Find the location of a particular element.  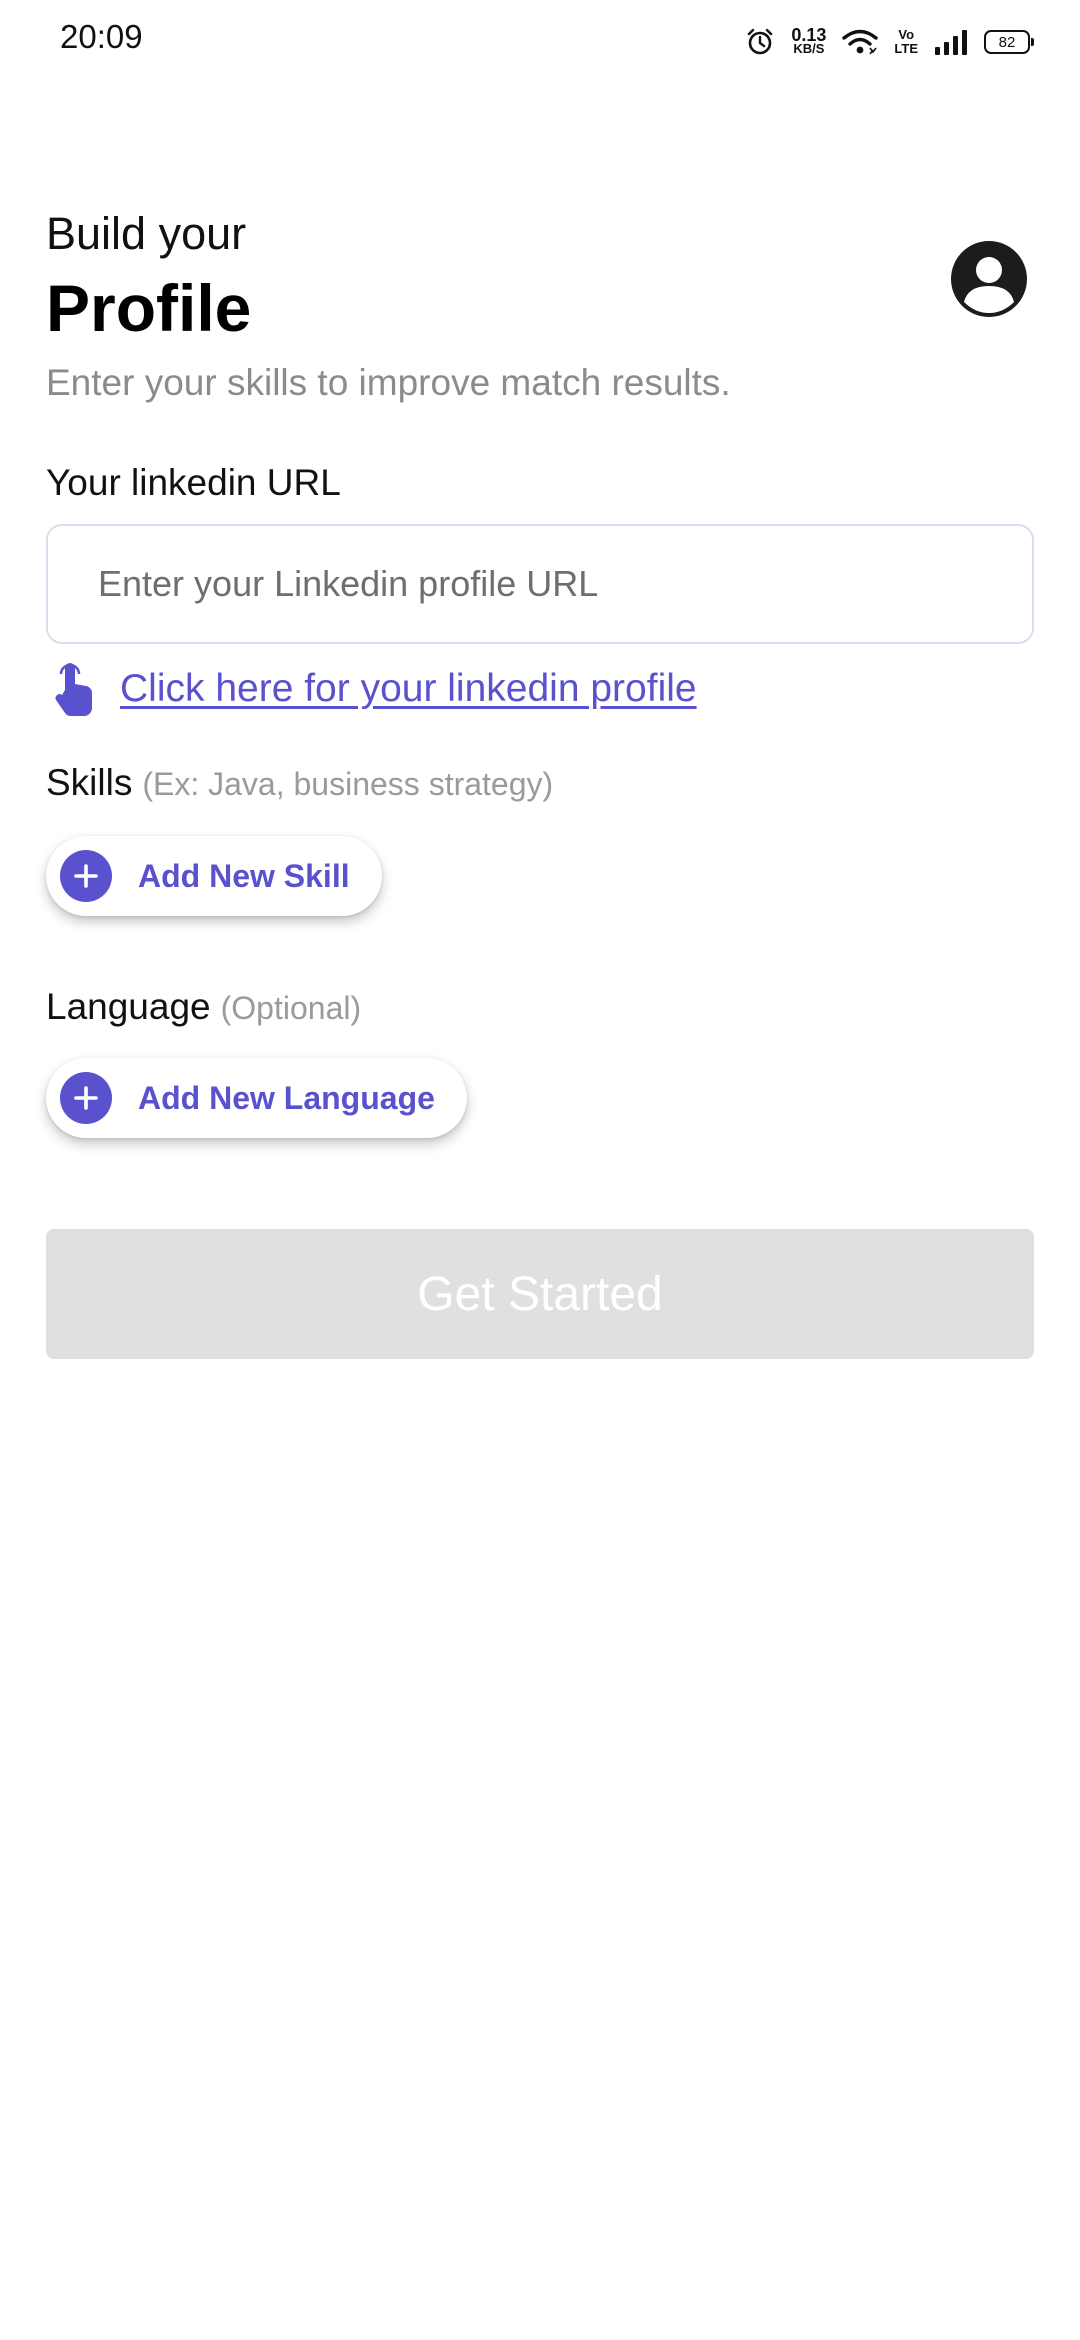

linkedin-profile-link: Click here for your linkedin profile is located at coordinates (374, 689).